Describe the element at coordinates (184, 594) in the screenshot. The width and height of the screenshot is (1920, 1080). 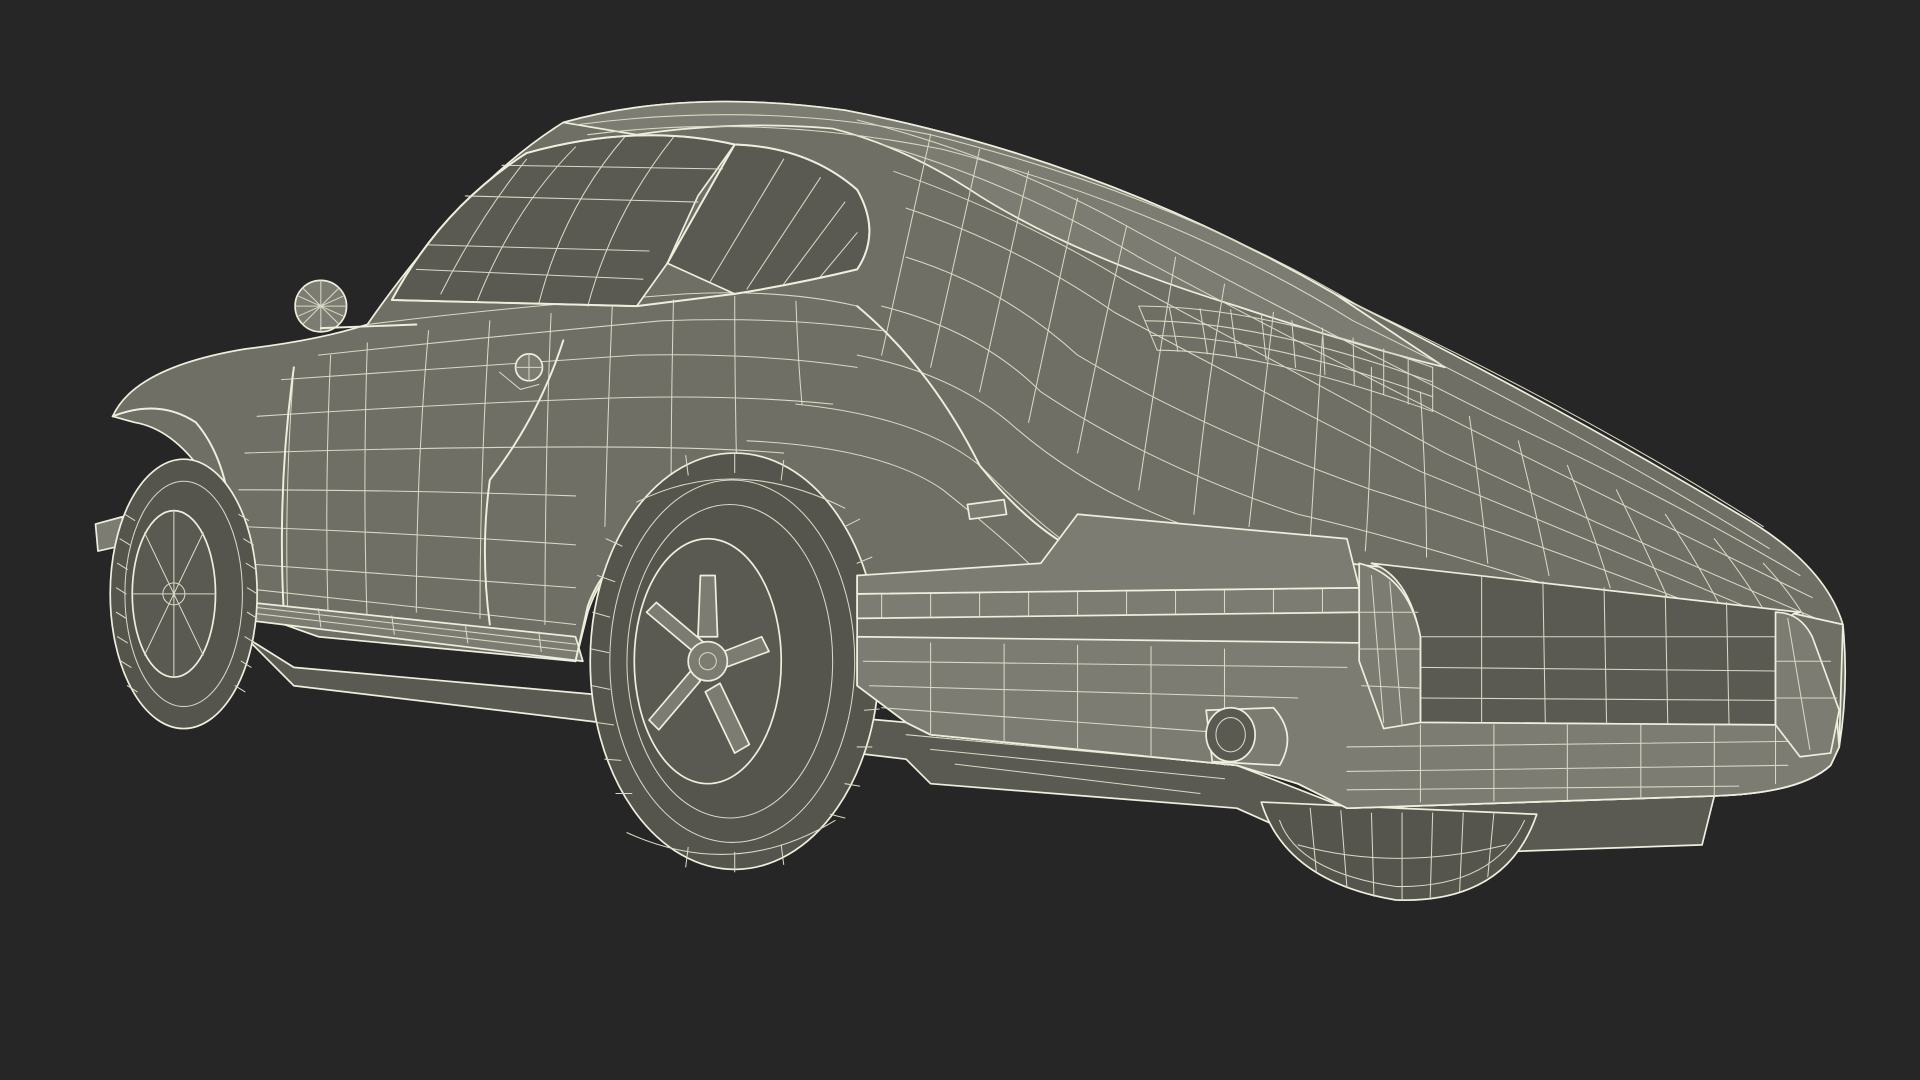
I see `front-left-wheel` at that location.